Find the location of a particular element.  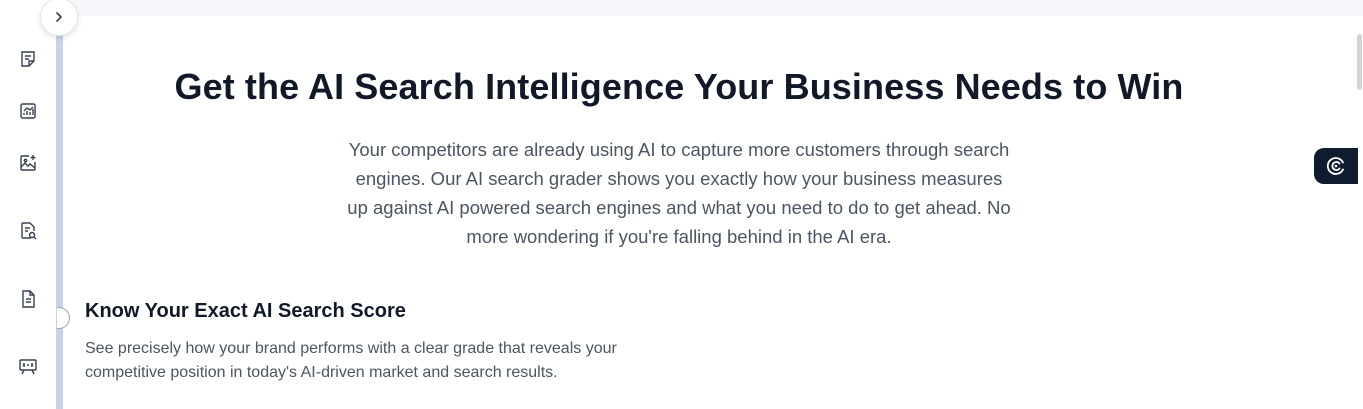

assistant-launcher-button is located at coordinates (1336, 166).